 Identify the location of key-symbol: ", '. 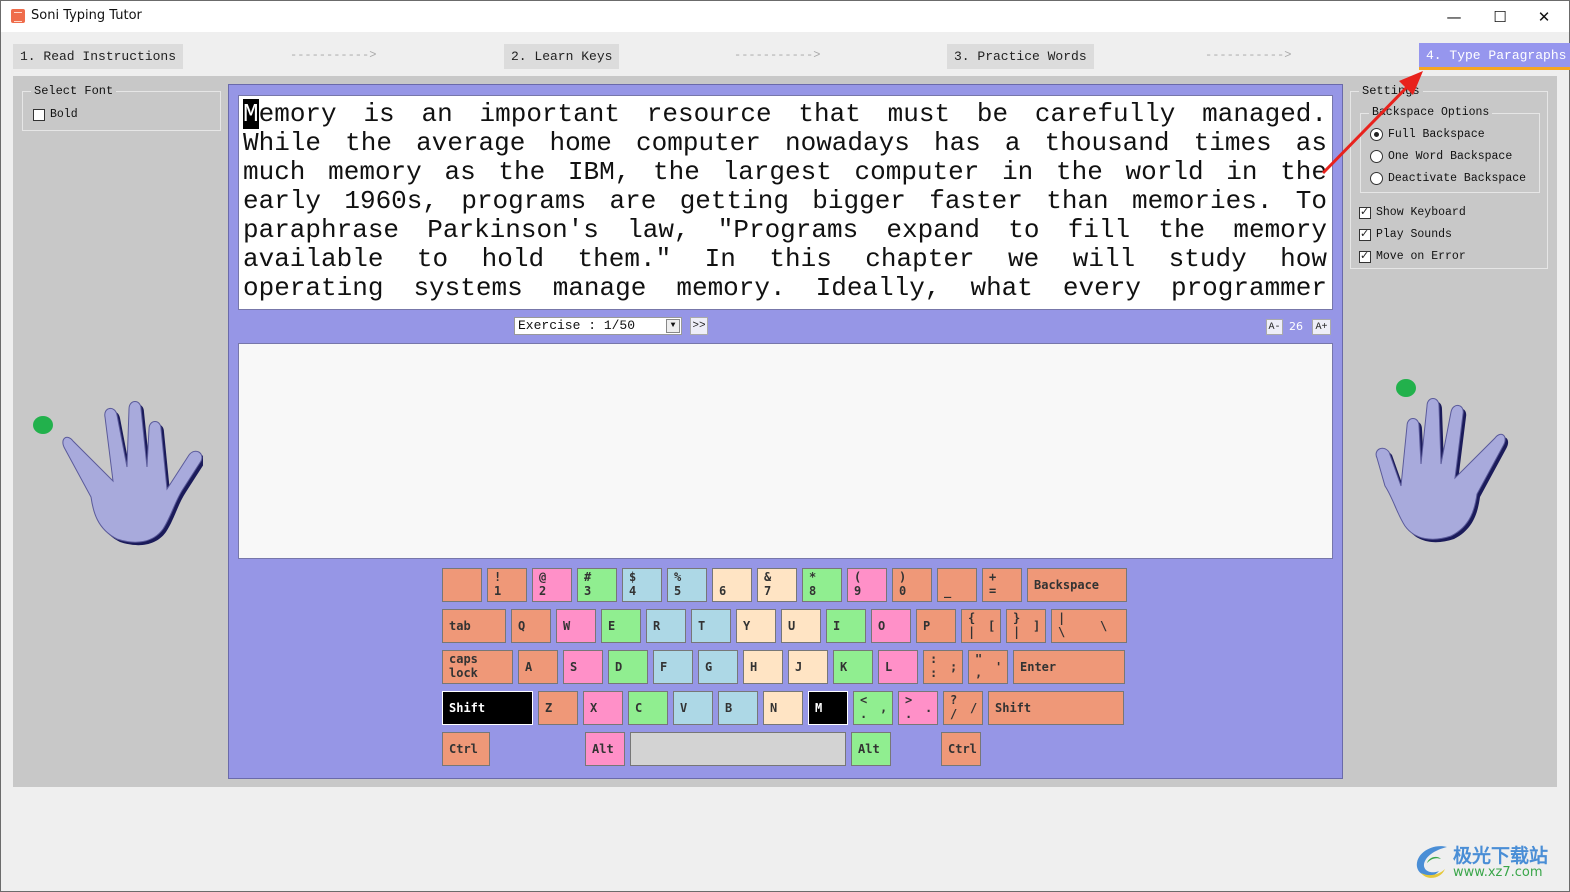
(988, 667).